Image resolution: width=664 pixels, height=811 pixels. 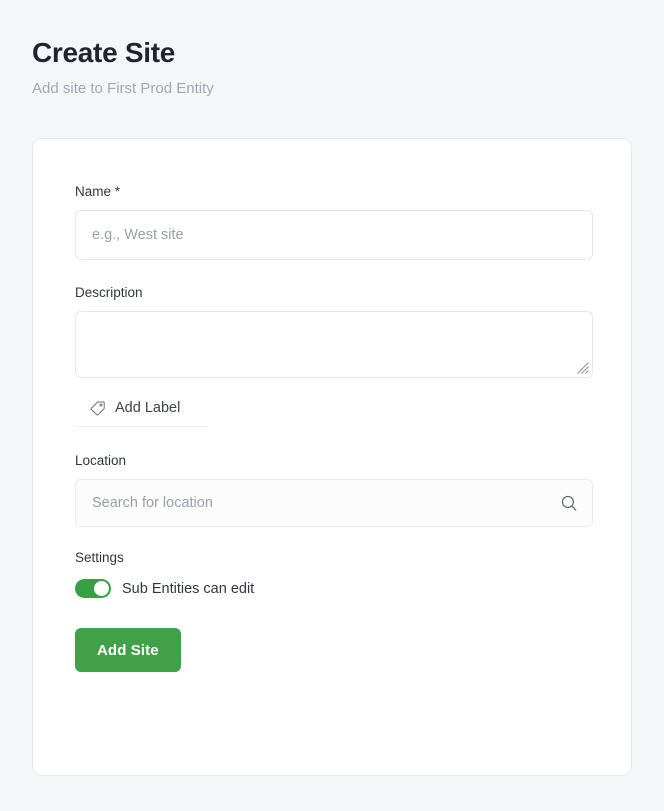 What do you see at coordinates (334, 235) in the screenshot?
I see `name-input` at bounding box center [334, 235].